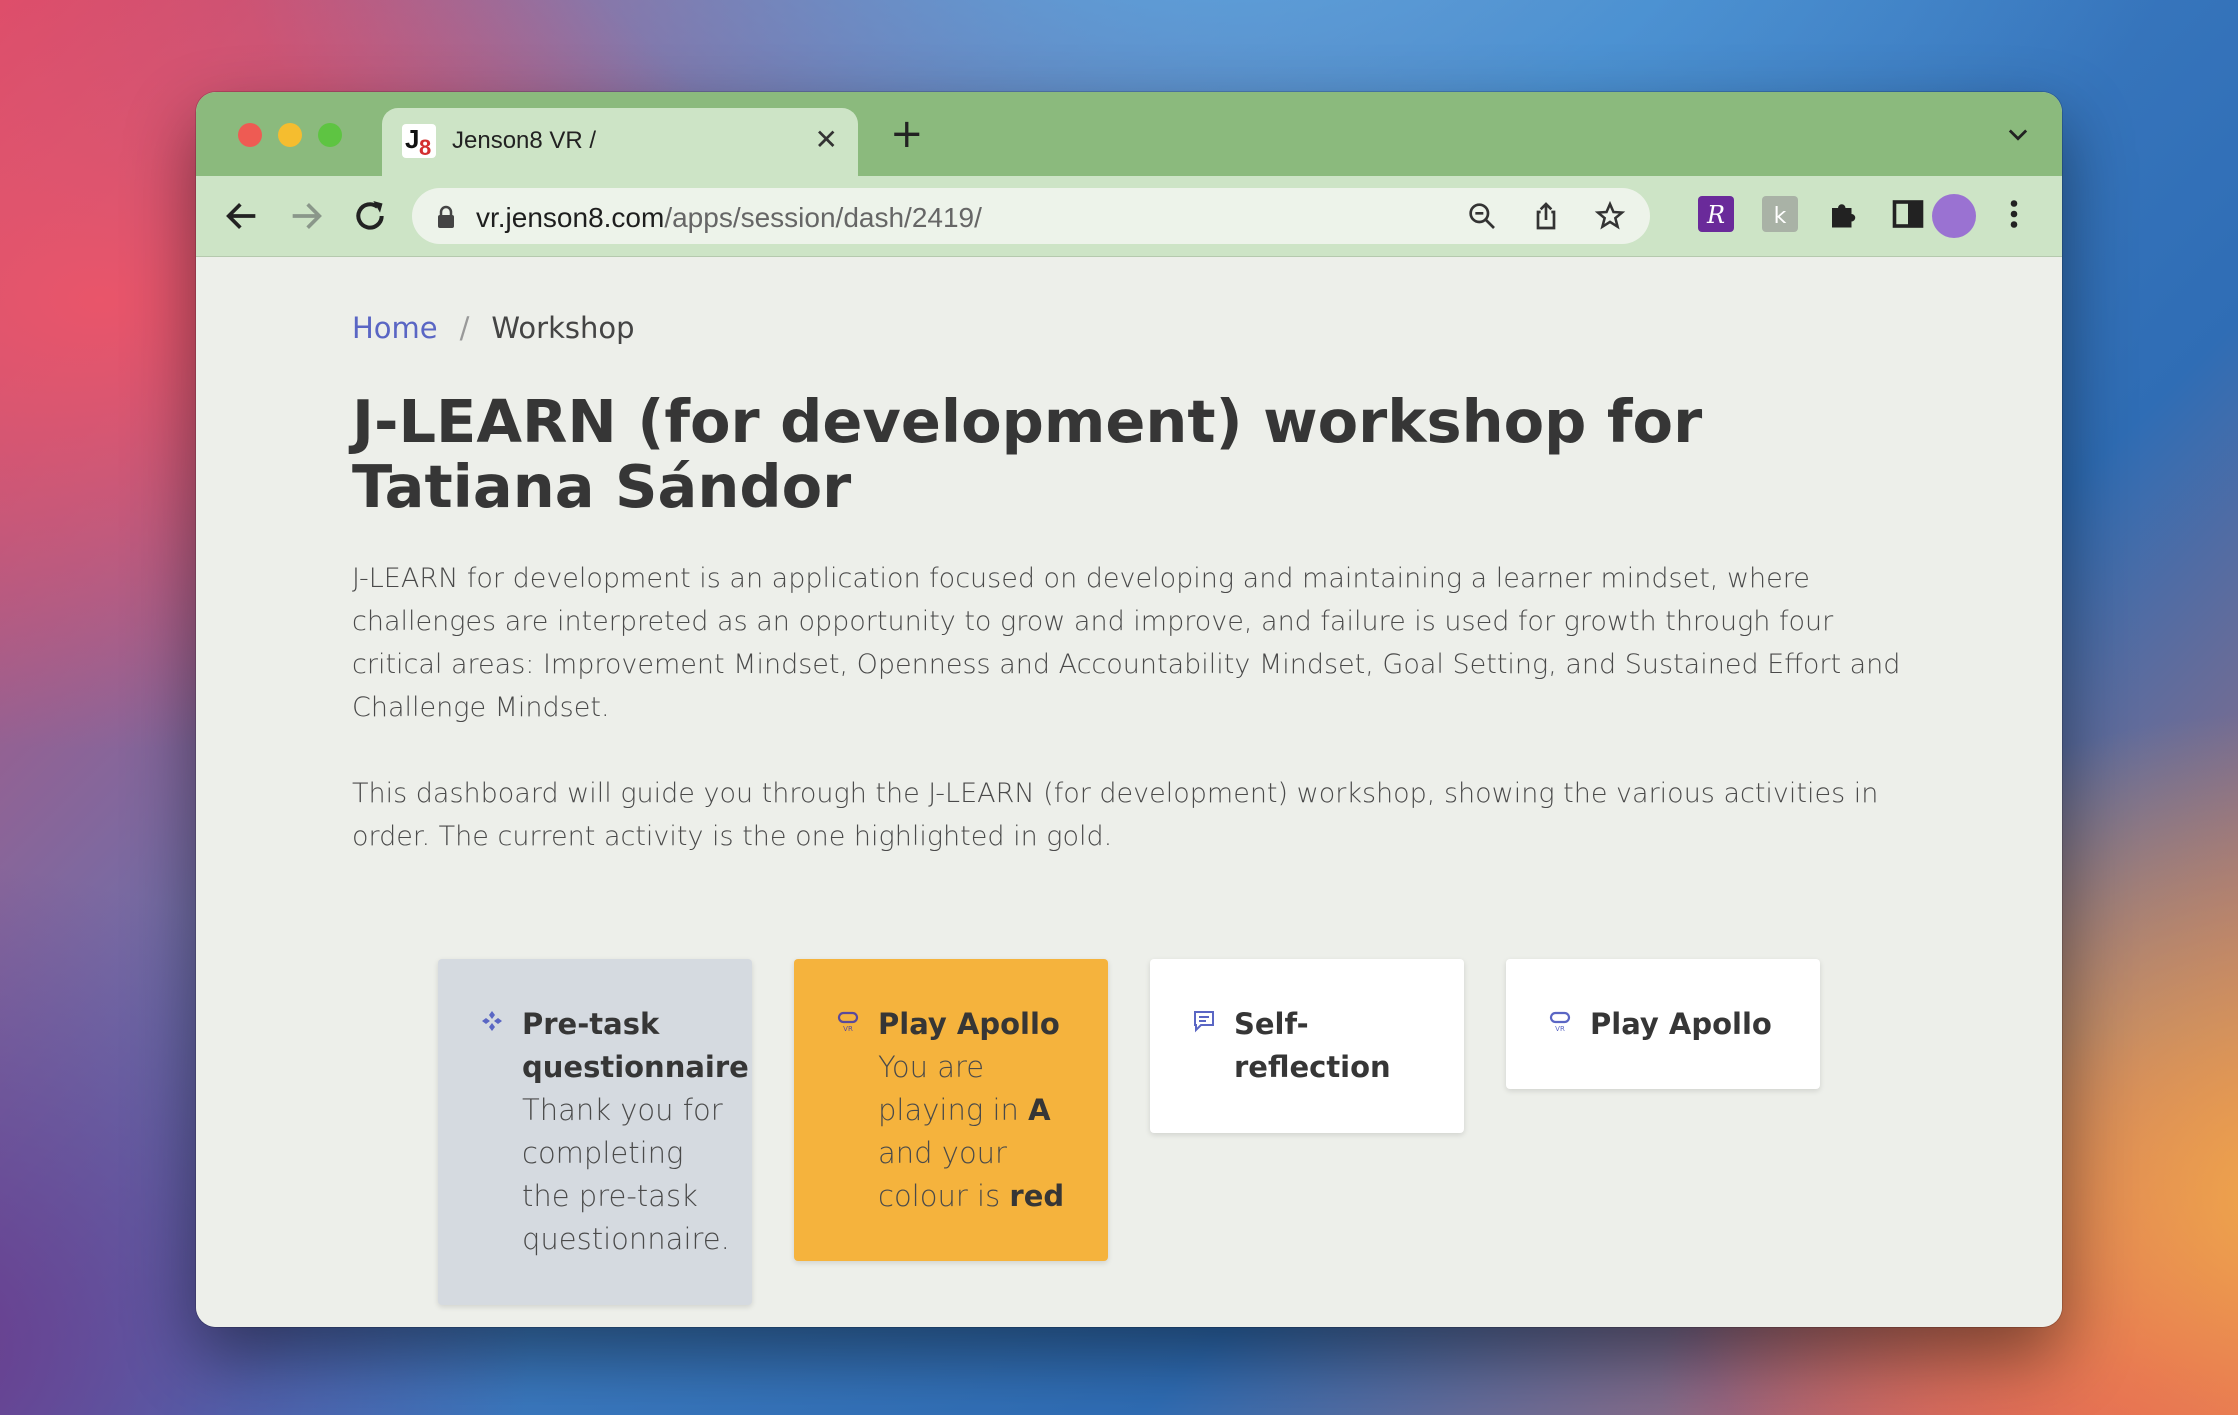  Describe the element at coordinates (2018, 134) in the screenshot. I see `chevron-down-icon` at that location.